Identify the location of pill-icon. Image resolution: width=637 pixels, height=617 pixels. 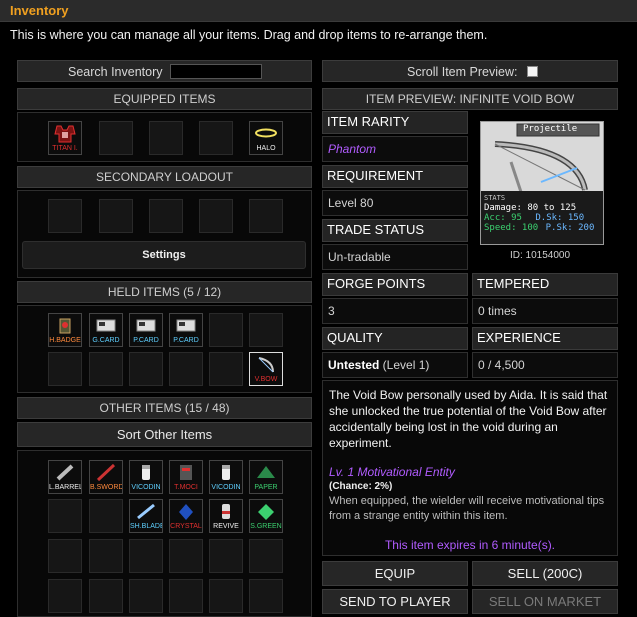
(146, 472).